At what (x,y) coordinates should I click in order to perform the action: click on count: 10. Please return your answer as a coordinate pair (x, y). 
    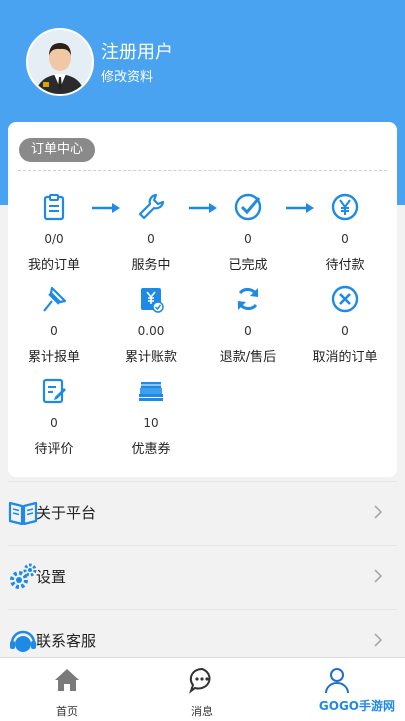
    Looking at the image, I should click on (151, 423).